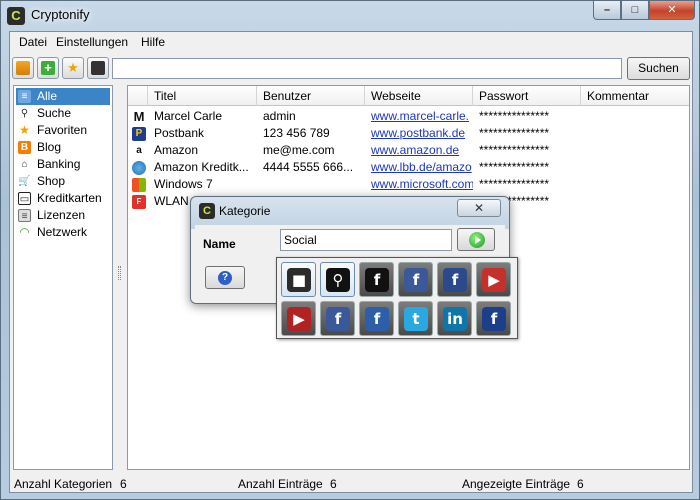  Describe the element at coordinates (479, 208) in the screenshot. I see `dialog-close-button: ✕` at that location.